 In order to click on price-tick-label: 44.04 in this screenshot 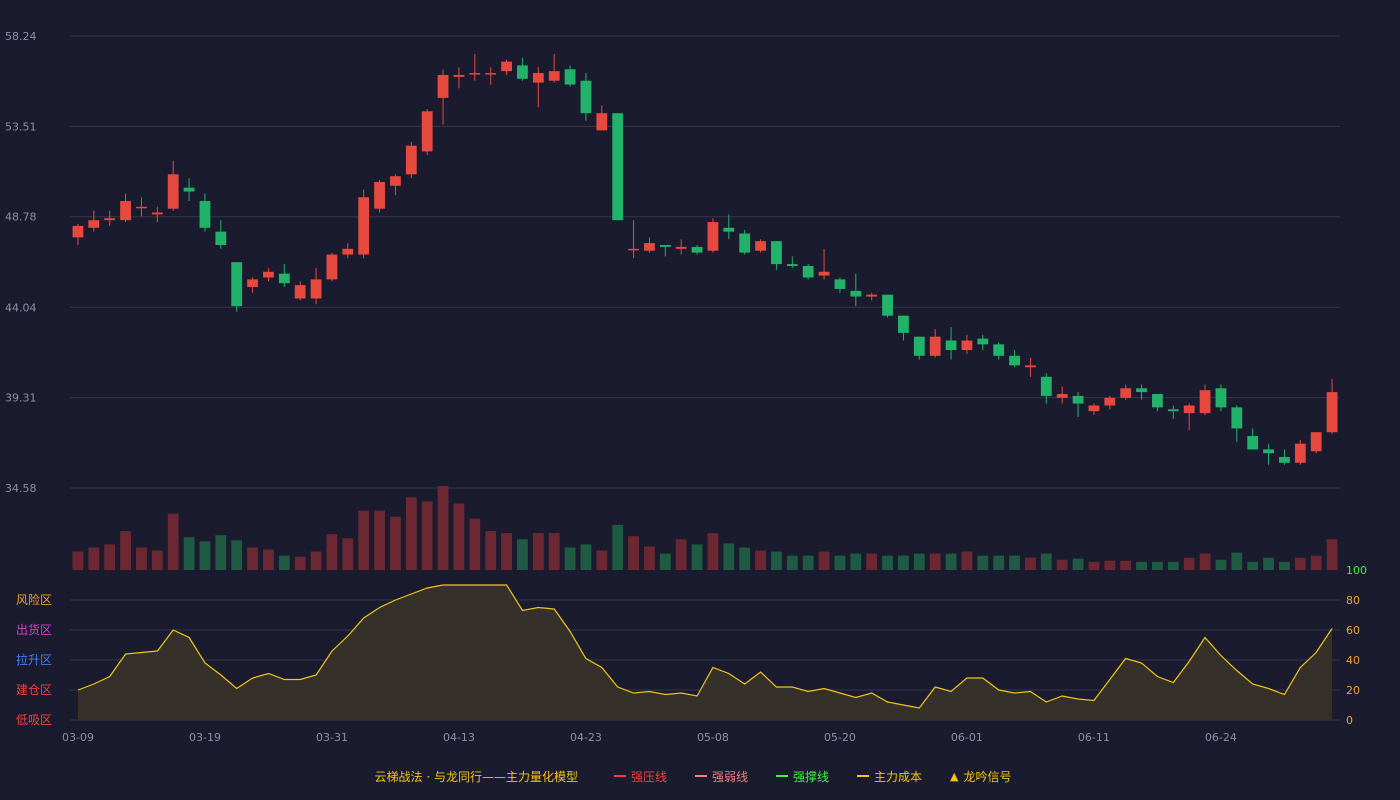, I will do `click(21, 307)`.